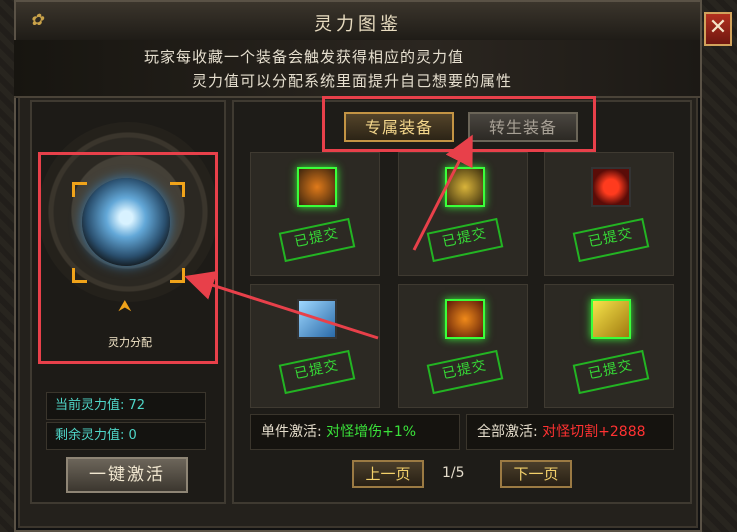  What do you see at coordinates (281, 305) in the screenshot?
I see `arrow-to-allocation` at bounding box center [281, 305].